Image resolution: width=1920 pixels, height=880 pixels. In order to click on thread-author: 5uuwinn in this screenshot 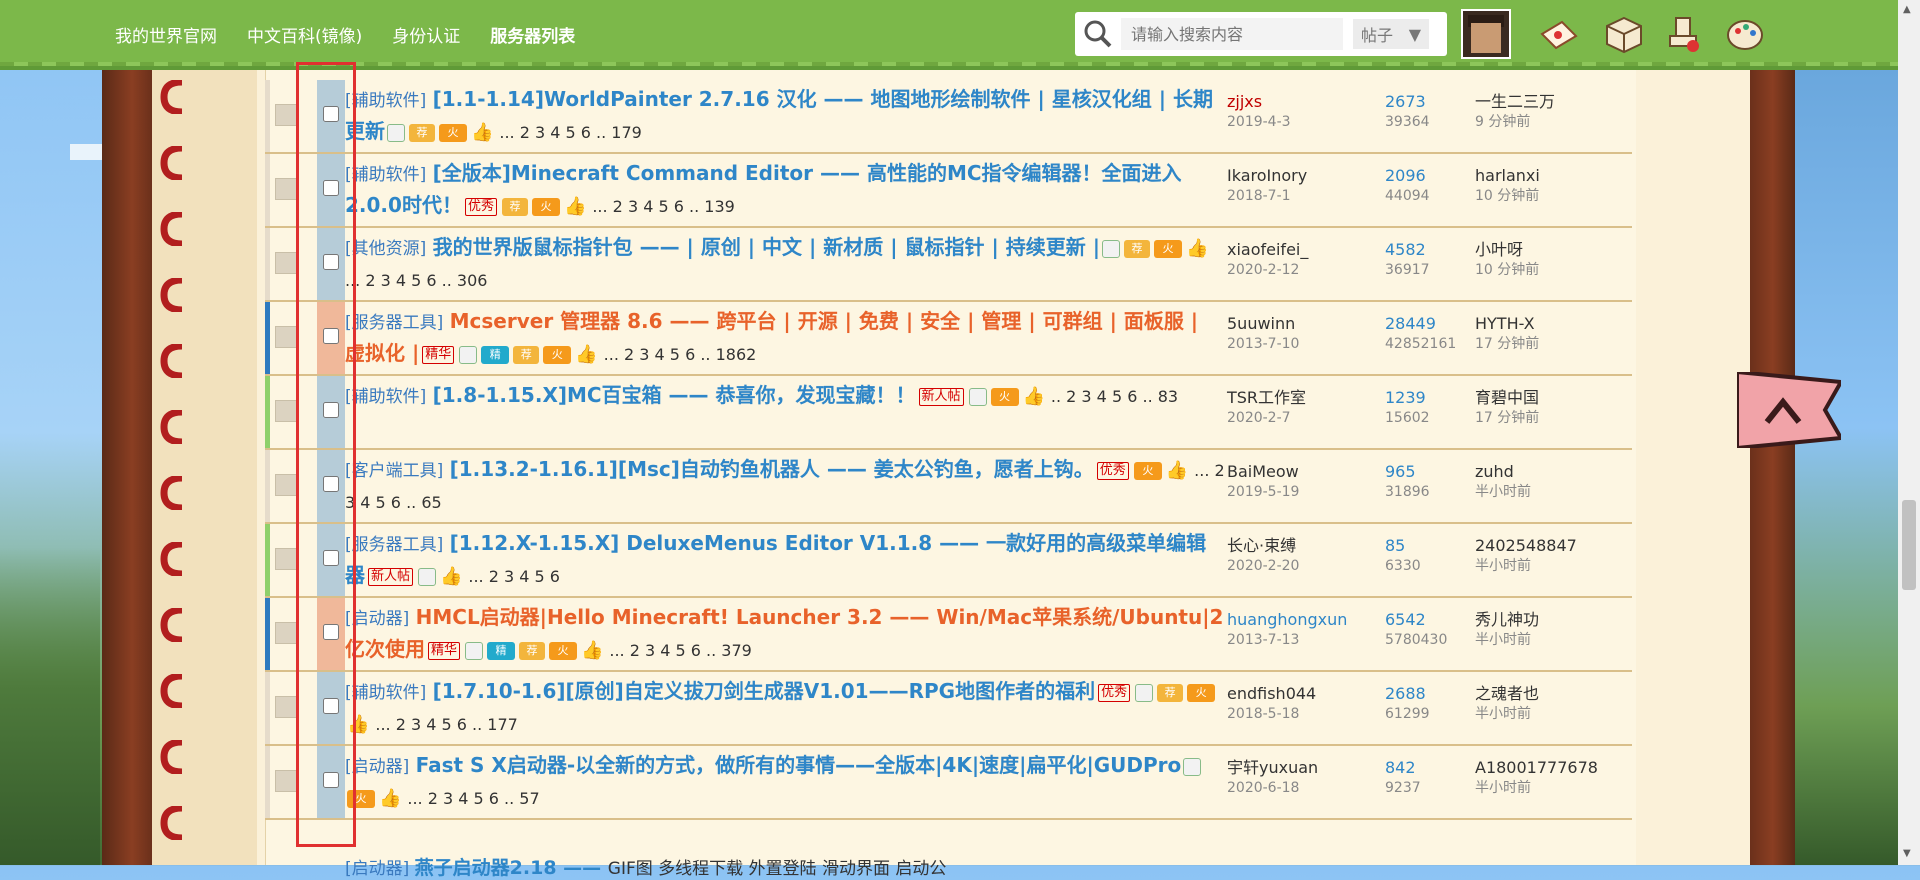, I will do `click(1302, 324)`.